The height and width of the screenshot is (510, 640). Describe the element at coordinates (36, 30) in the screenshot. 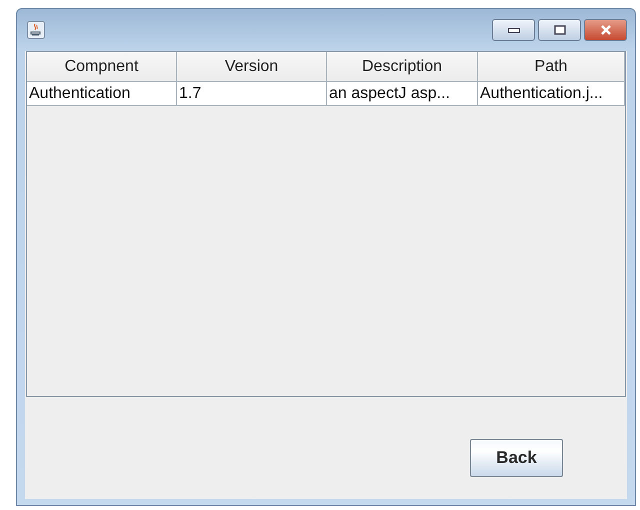

I see `coffee-cup-icon` at that location.